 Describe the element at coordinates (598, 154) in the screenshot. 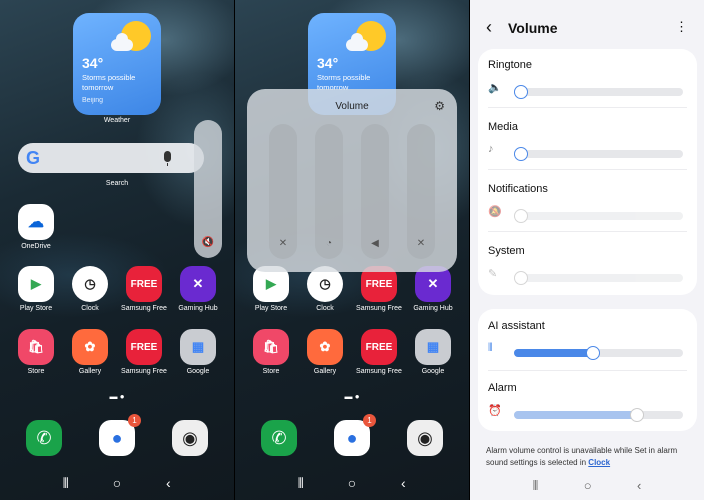

I see `media-slider` at that location.